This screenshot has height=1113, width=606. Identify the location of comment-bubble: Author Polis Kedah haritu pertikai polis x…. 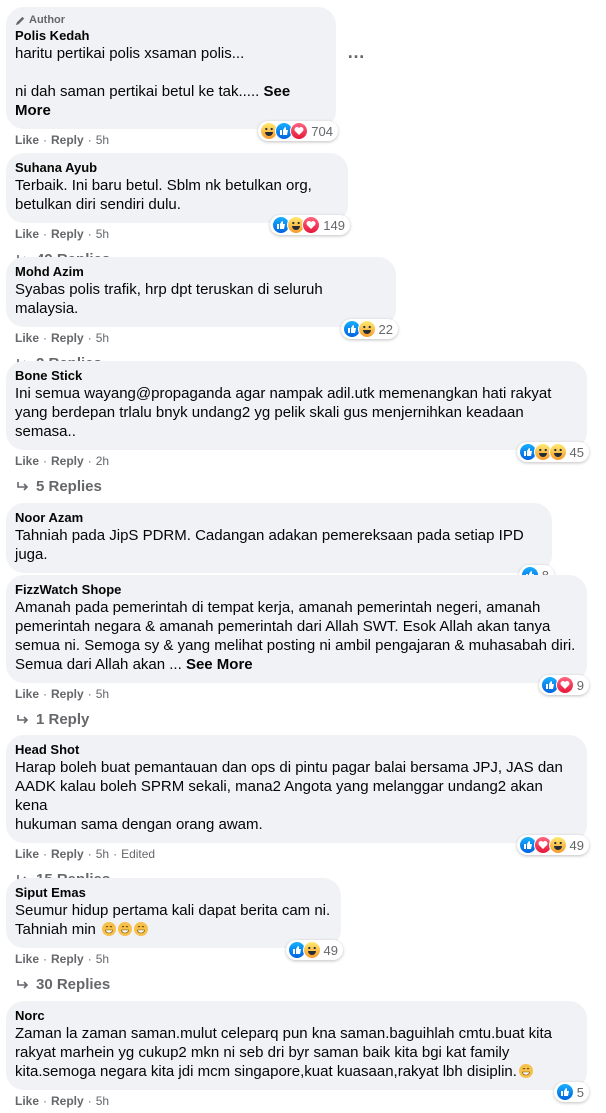
(172, 74).